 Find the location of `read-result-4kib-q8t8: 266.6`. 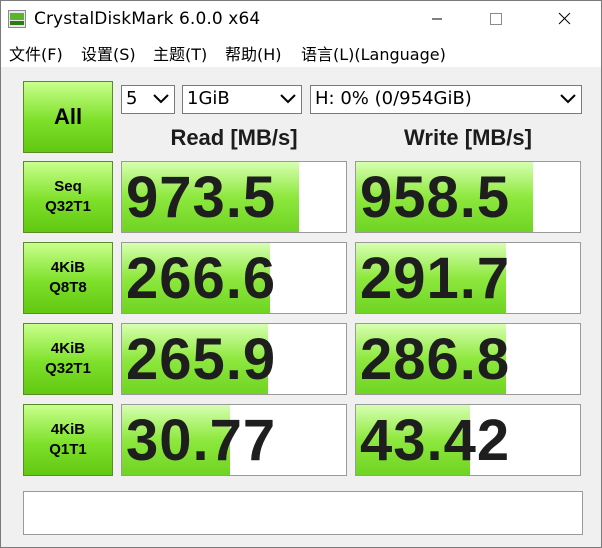

read-result-4kib-q8t8: 266.6 is located at coordinates (234, 278).